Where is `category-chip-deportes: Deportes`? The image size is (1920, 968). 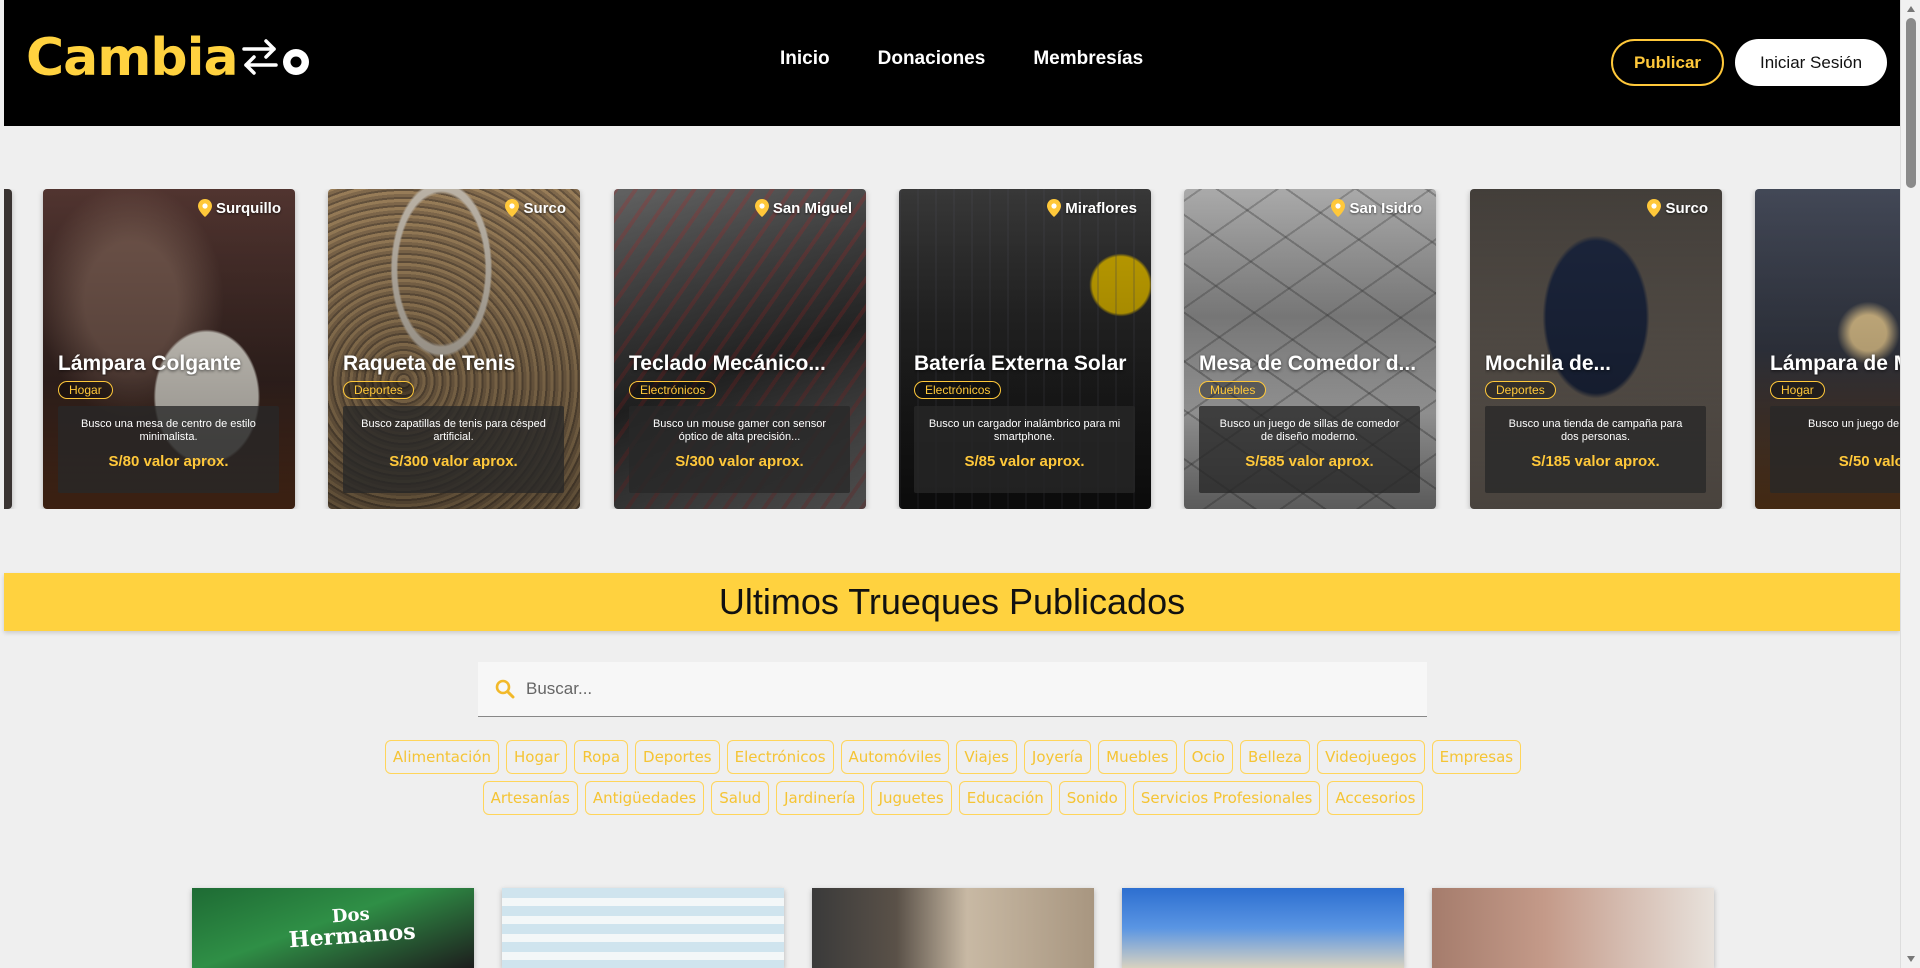 category-chip-deportes: Deportes is located at coordinates (677, 757).